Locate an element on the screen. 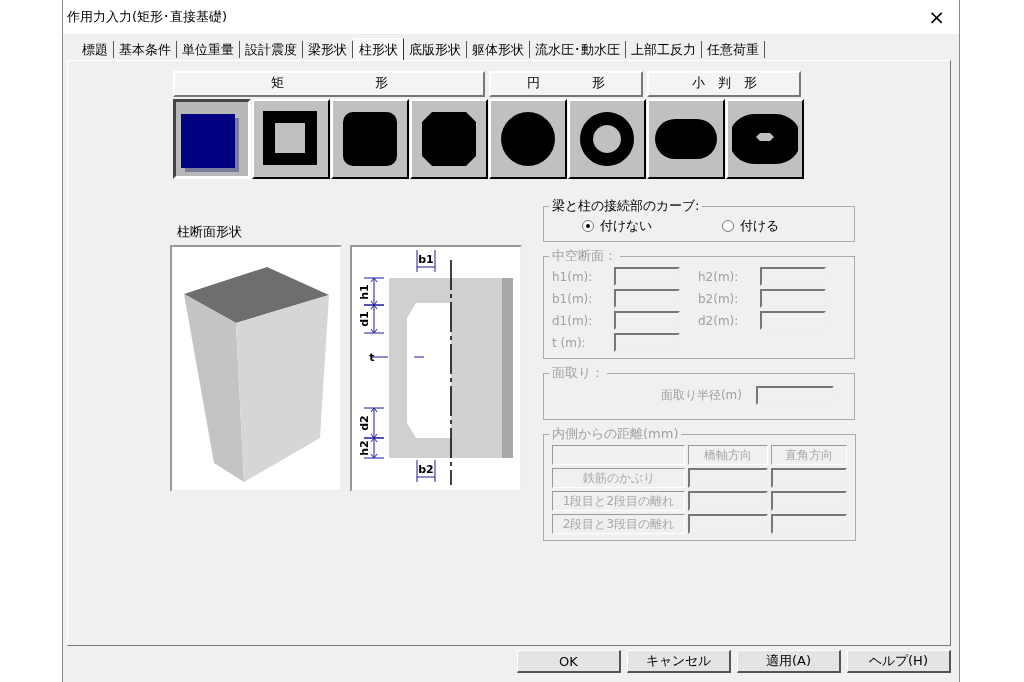 The image size is (1024, 682). radio-option: 付ける is located at coordinates (750, 226).